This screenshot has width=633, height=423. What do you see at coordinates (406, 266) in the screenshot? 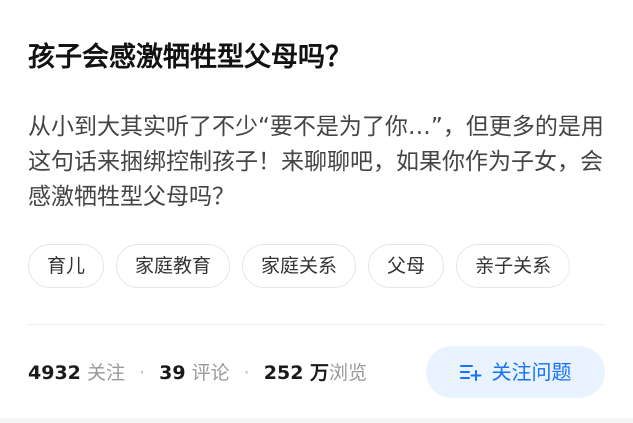
I see `topic-tag: 父母` at bounding box center [406, 266].